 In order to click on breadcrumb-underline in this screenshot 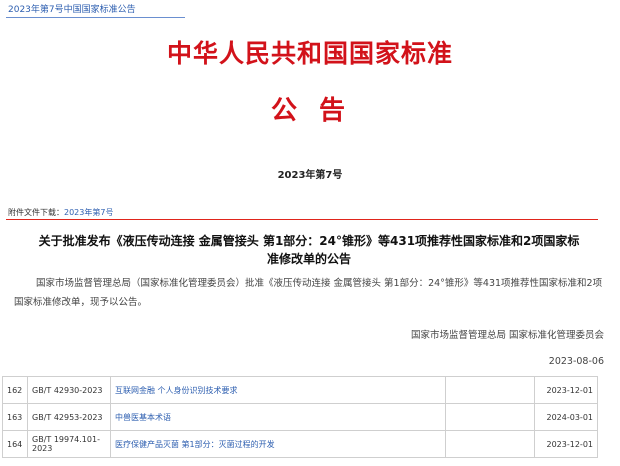, I will do `click(95, 17)`.